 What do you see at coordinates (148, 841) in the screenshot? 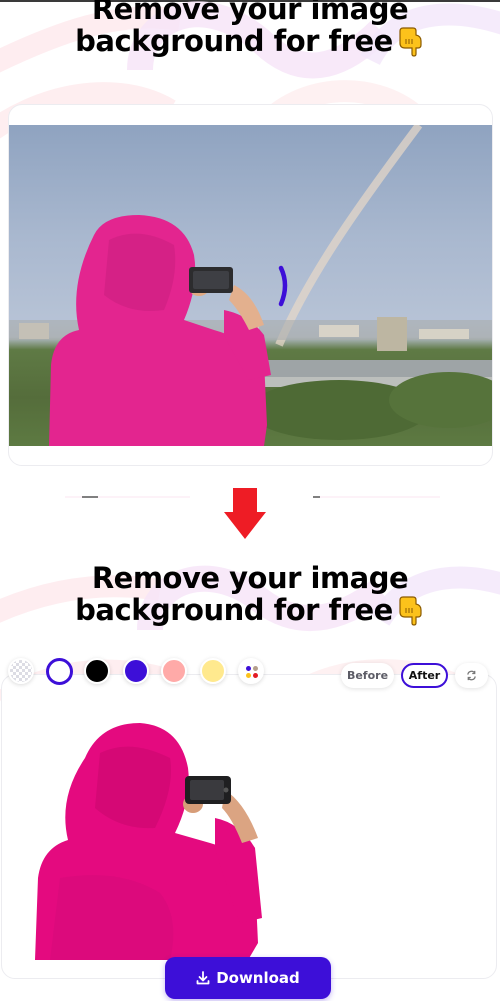
I see `result-cutout-image` at bounding box center [148, 841].